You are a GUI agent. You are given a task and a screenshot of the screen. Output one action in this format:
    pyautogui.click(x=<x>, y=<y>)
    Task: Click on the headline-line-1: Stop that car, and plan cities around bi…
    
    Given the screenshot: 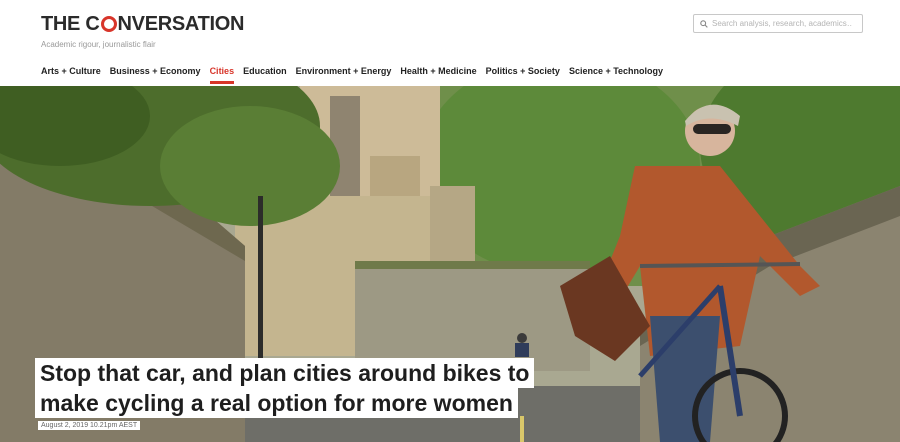 What is the action you would take?
    pyautogui.click(x=285, y=373)
    